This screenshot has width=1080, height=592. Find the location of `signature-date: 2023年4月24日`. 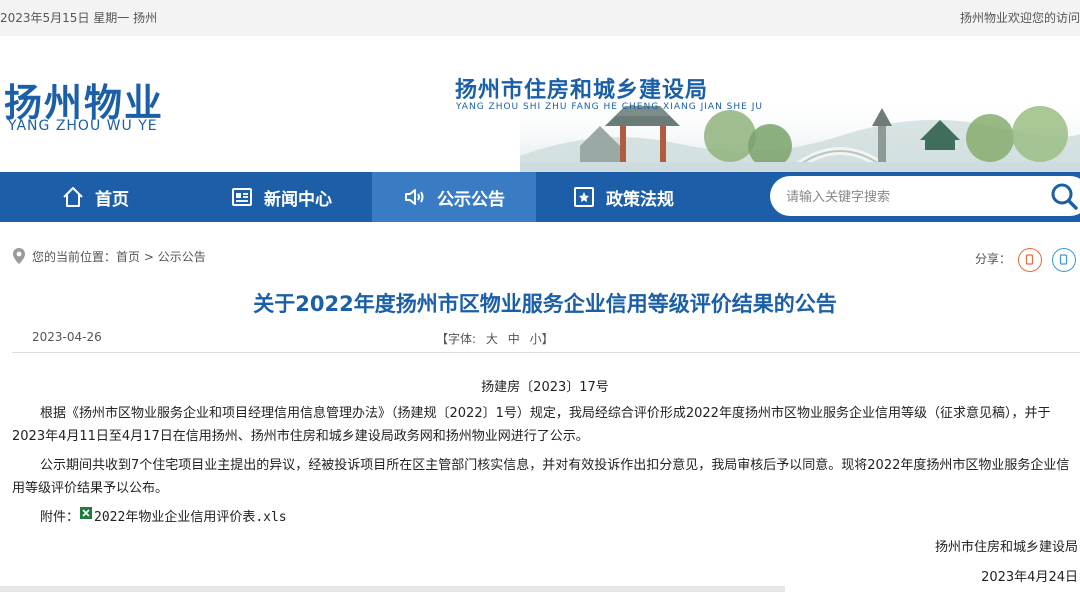

signature-date: 2023年4月24日 is located at coordinates (1029, 577).